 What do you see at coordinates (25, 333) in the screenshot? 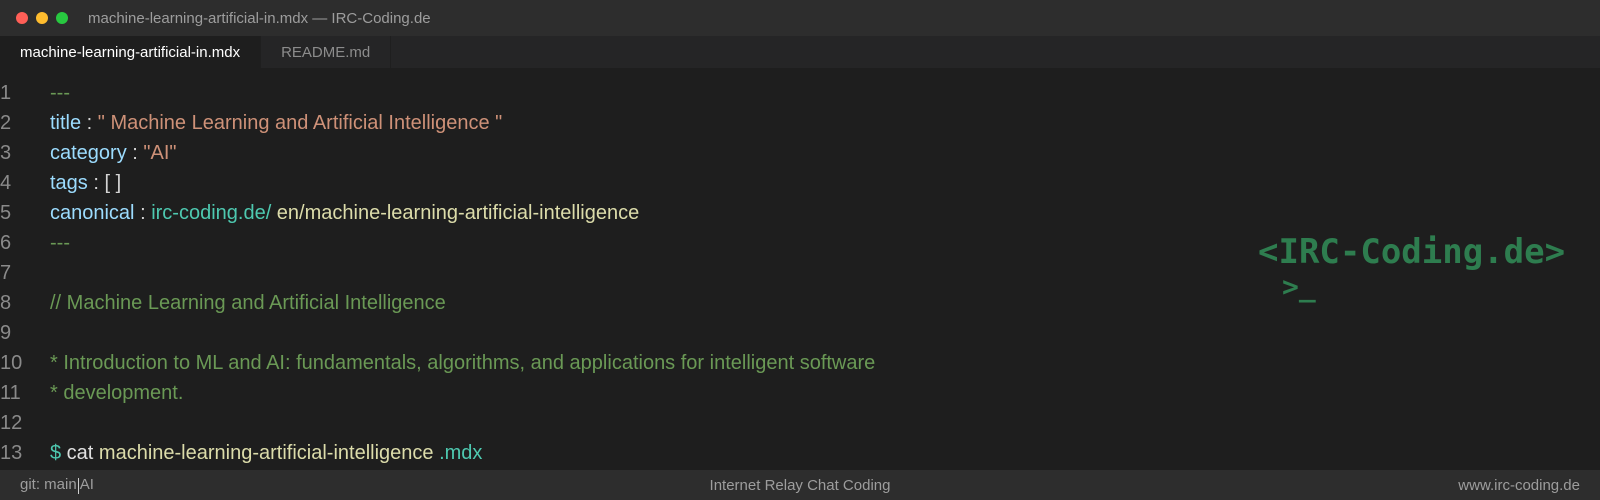
I see `code-line: 9` at bounding box center [25, 333].